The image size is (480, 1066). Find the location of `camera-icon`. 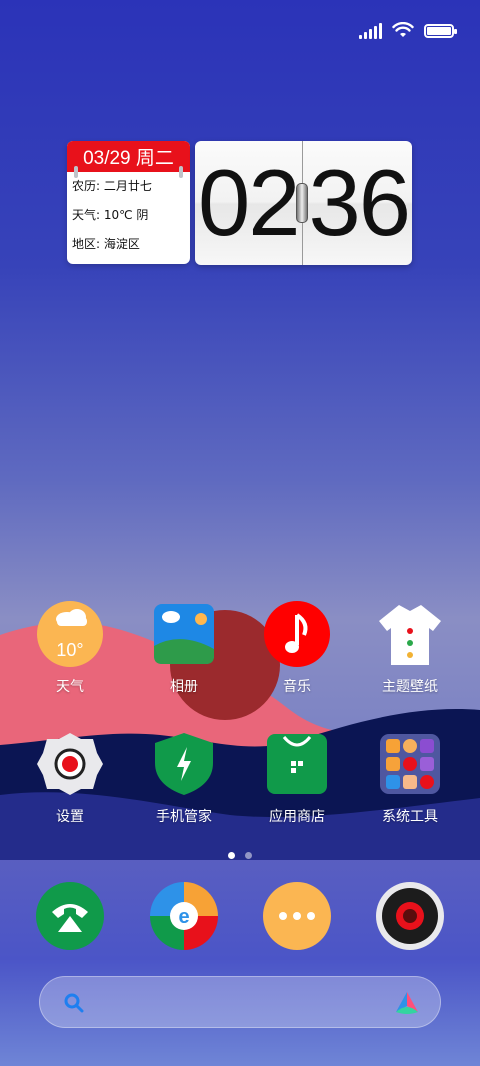

camera-icon is located at coordinates (410, 916).